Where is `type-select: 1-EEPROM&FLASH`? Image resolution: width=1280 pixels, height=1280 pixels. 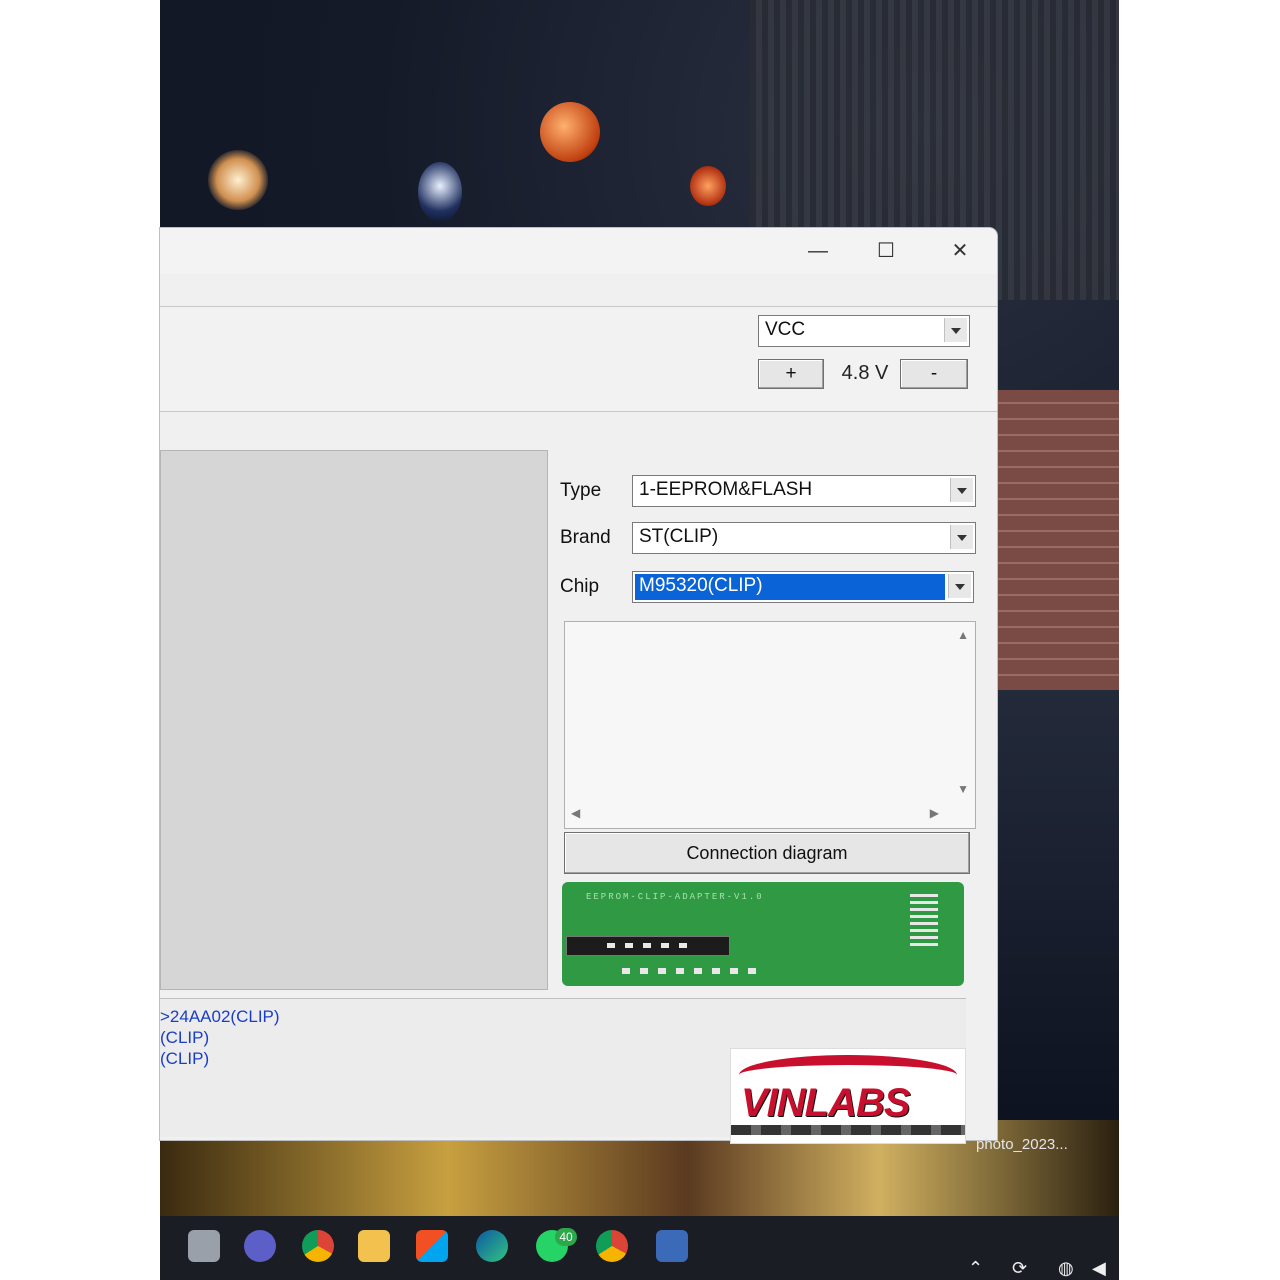 type-select: 1-EEPROM&FLASH is located at coordinates (804, 491).